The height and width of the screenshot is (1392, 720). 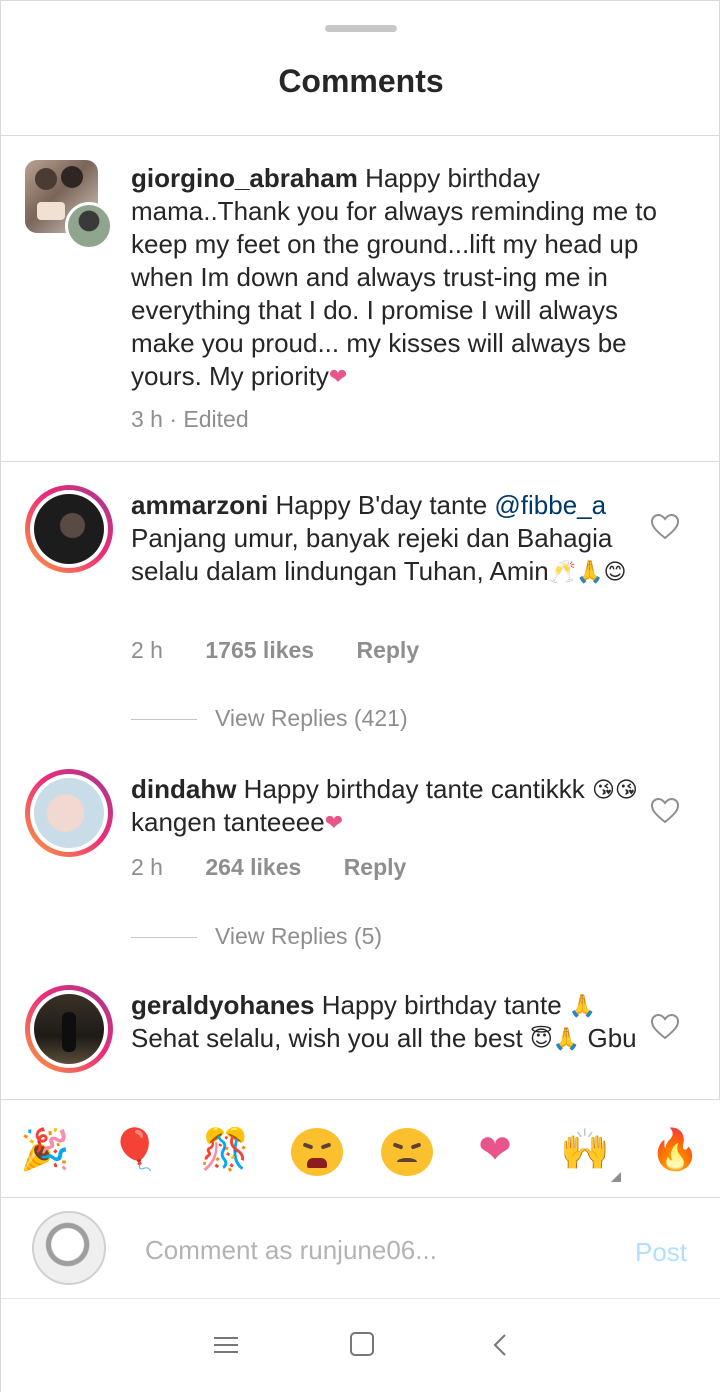 I want to click on comment-body: Happy birthday tante, so click(x=441, y=1005).